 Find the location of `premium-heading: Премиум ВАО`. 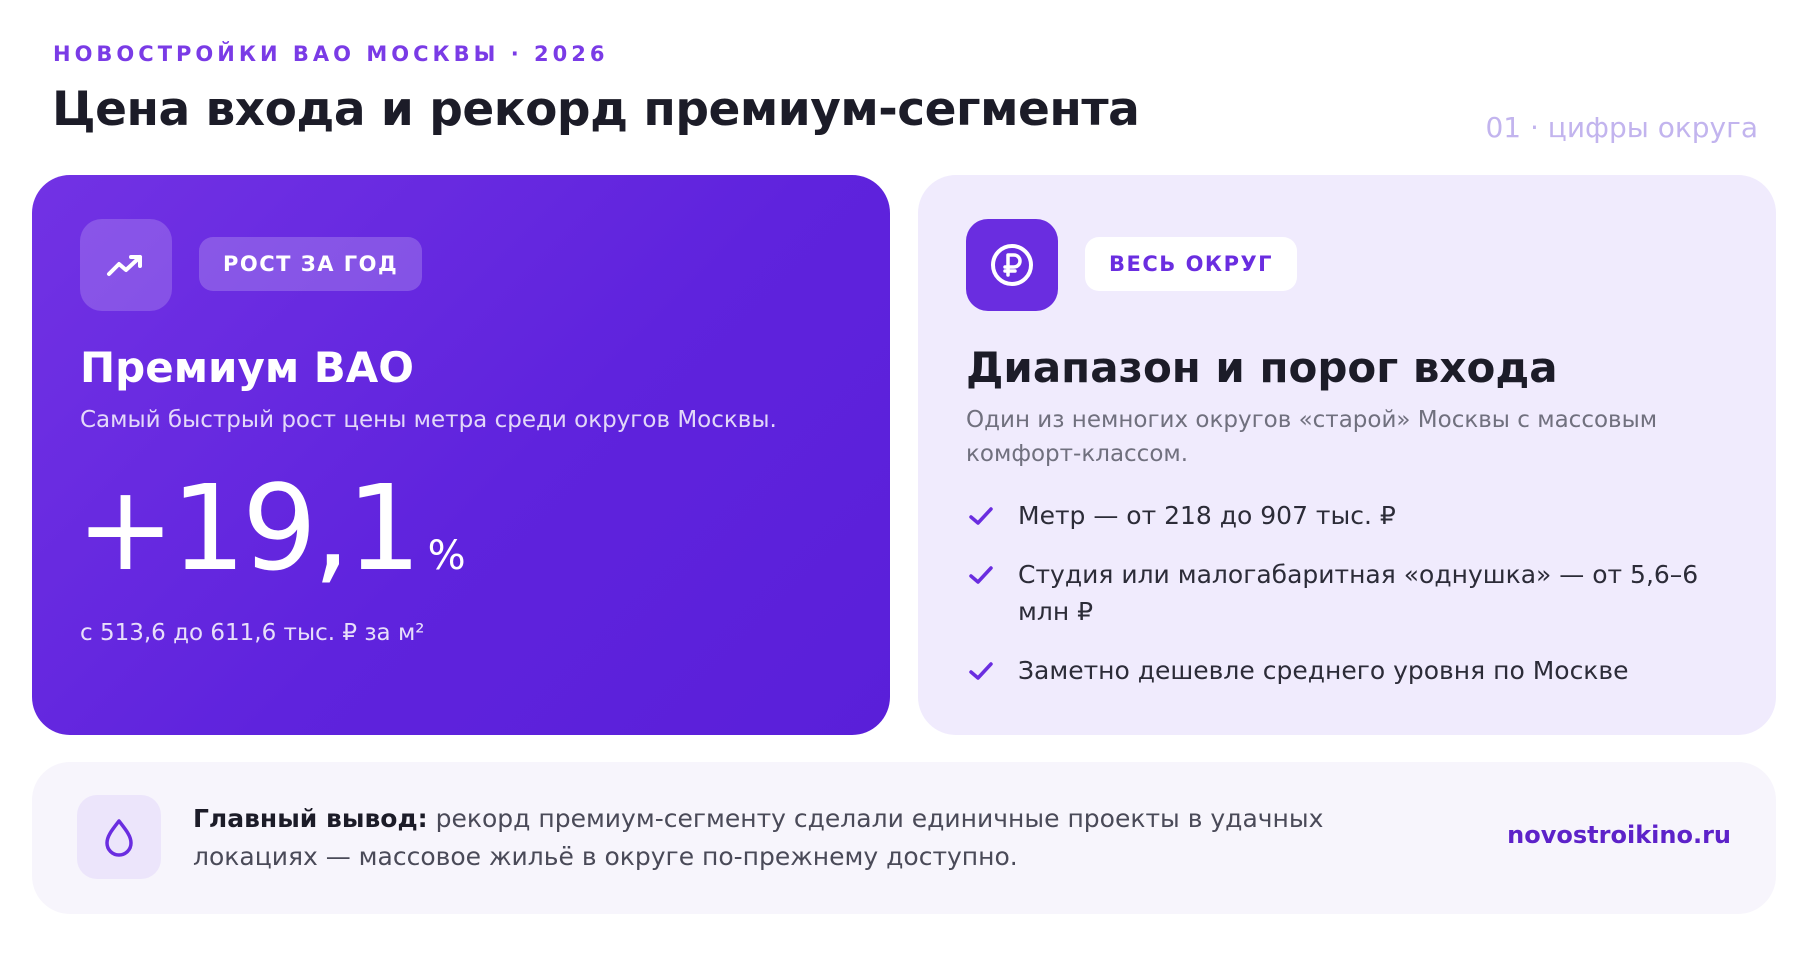

premium-heading: Премиум ВАО is located at coordinates (247, 367).